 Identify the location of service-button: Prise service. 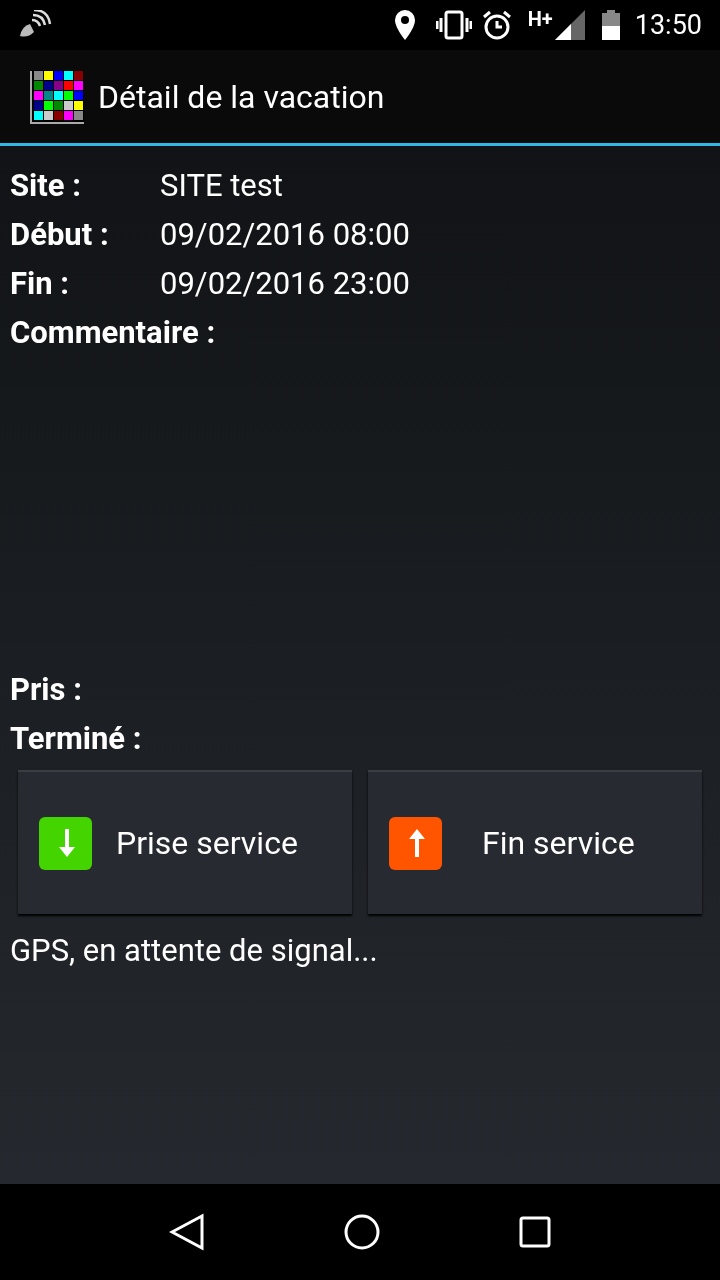
(185, 842).